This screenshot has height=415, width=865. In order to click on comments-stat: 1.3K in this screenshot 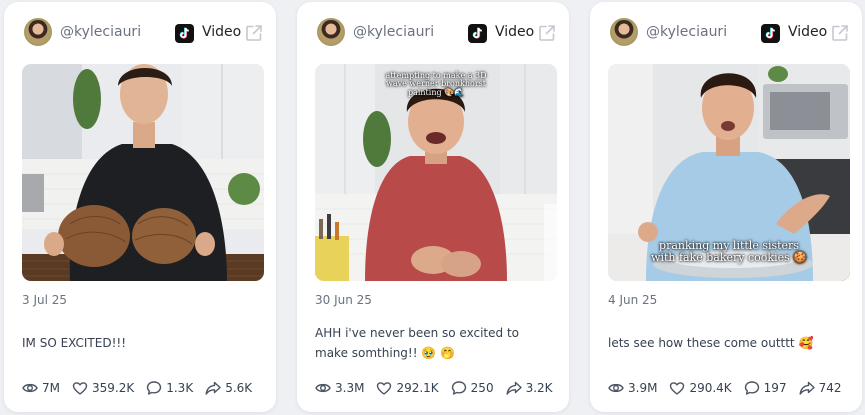, I will do `click(169, 388)`.